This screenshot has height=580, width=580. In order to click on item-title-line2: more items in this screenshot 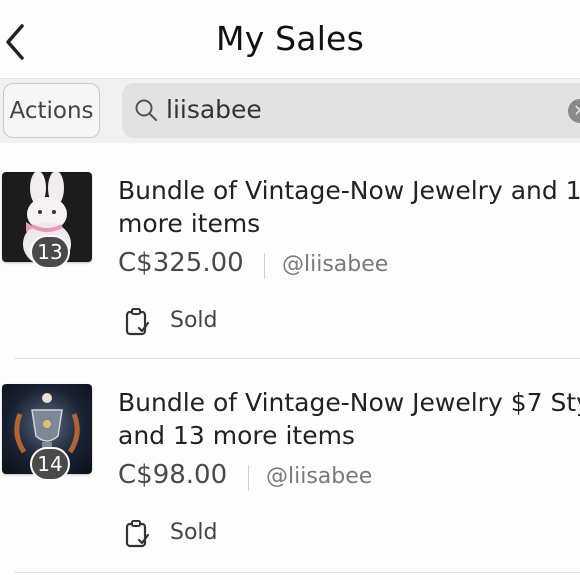, I will do `click(189, 223)`.